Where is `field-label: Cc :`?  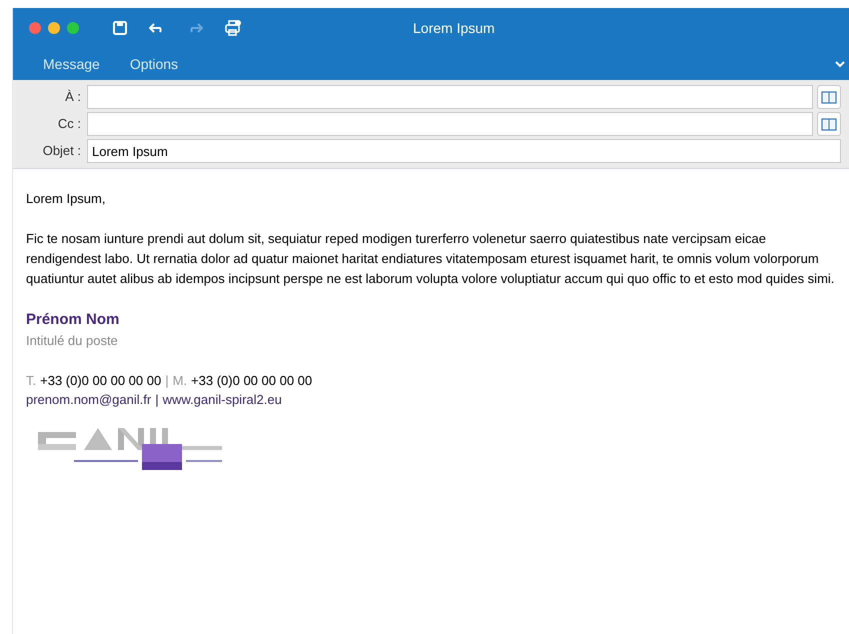
field-label: Cc : is located at coordinates (69, 124).